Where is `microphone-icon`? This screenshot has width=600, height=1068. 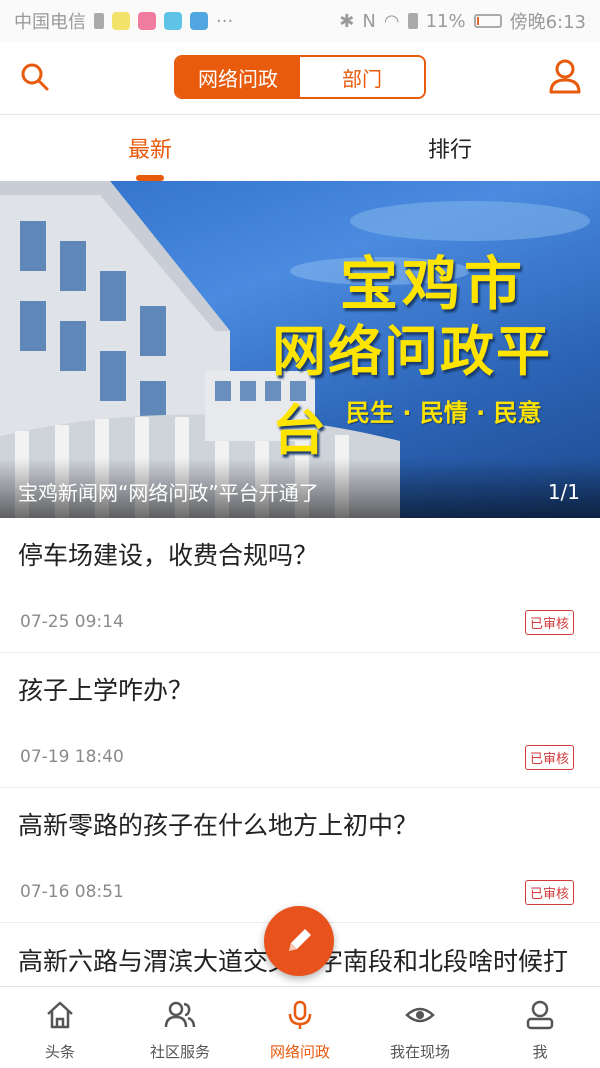 microphone-icon is located at coordinates (300, 1014).